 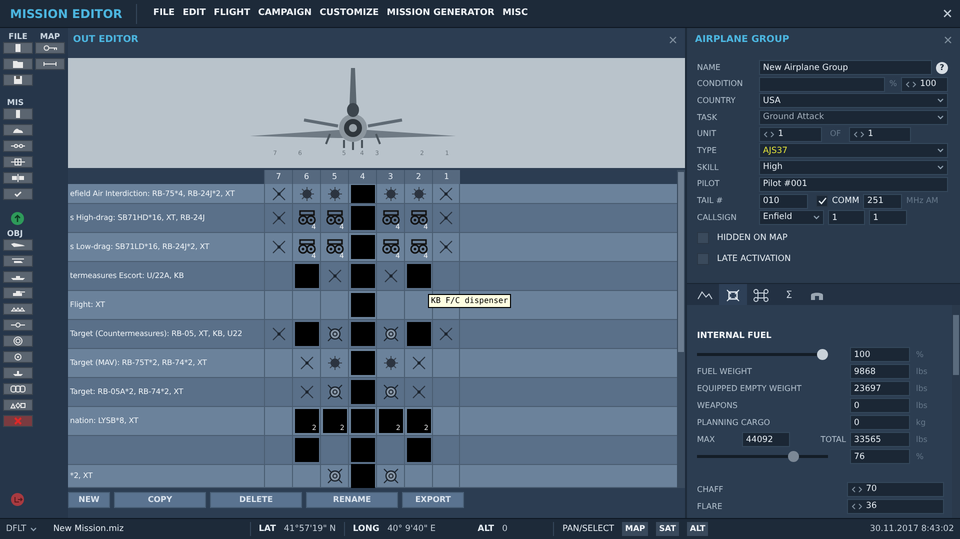 I want to click on map-mode-button: ALT, so click(x=697, y=529).